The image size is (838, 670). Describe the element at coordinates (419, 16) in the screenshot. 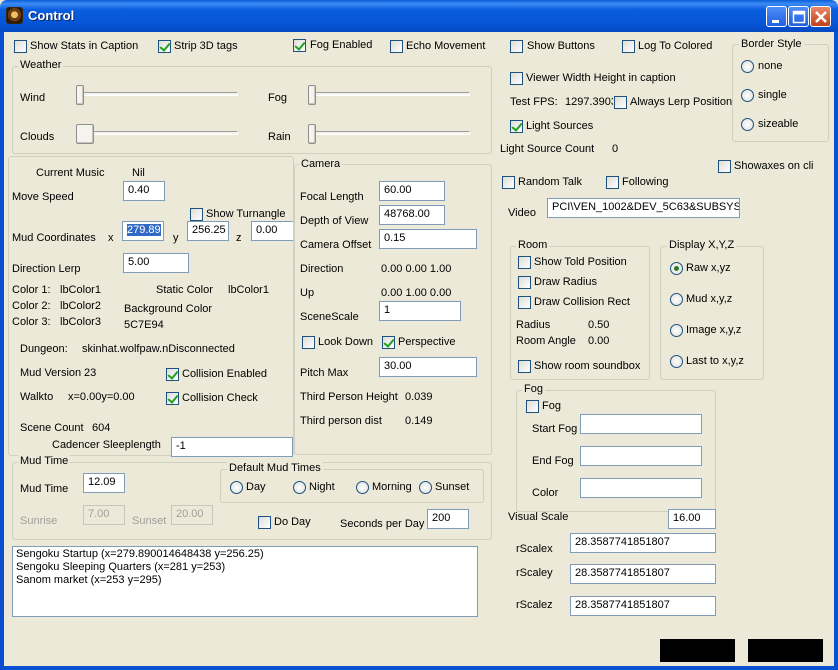

I see `title-bar: Control` at that location.